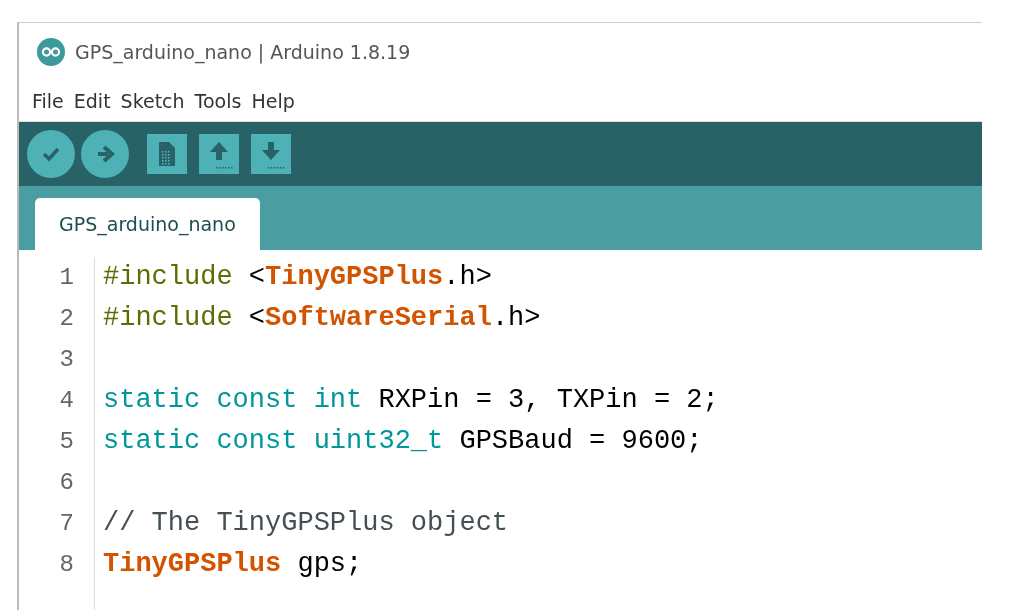  What do you see at coordinates (66, 483) in the screenshot?
I see `line-number: 6` at bounding box center [66, 483].